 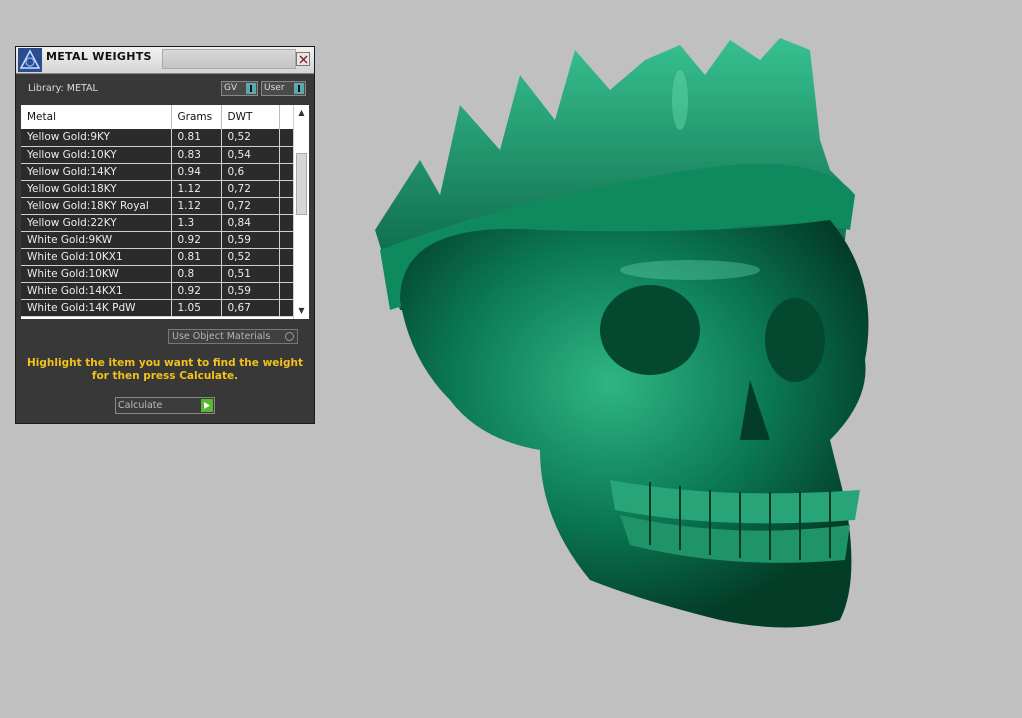 I want to click on cell-dwt: 0,6, so click(x=250, y=172).